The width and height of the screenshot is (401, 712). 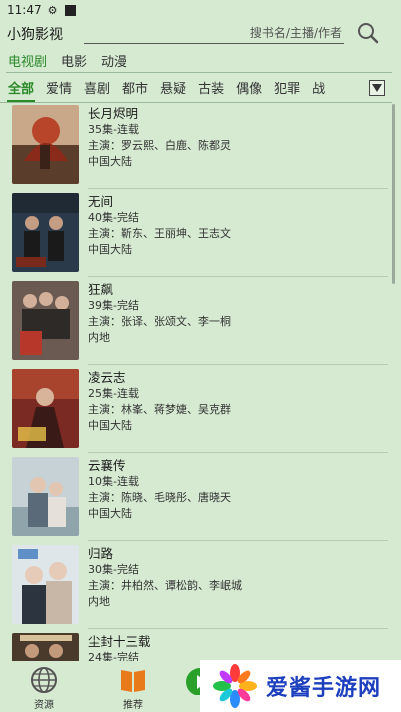 What do you see at coordinates (113, 481) in the screenshot?
I see `show-episodes: 10集-连载` at bounding box center [113, 481].